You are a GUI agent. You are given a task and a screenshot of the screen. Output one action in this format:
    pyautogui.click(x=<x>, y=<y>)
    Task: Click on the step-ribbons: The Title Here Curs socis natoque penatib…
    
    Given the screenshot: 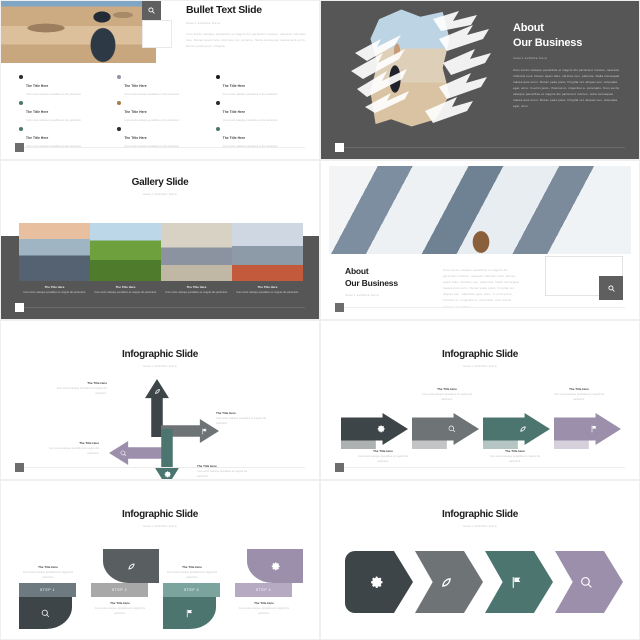 What is the action you would take?
    pyautogui.click(x=161, y=594)
    